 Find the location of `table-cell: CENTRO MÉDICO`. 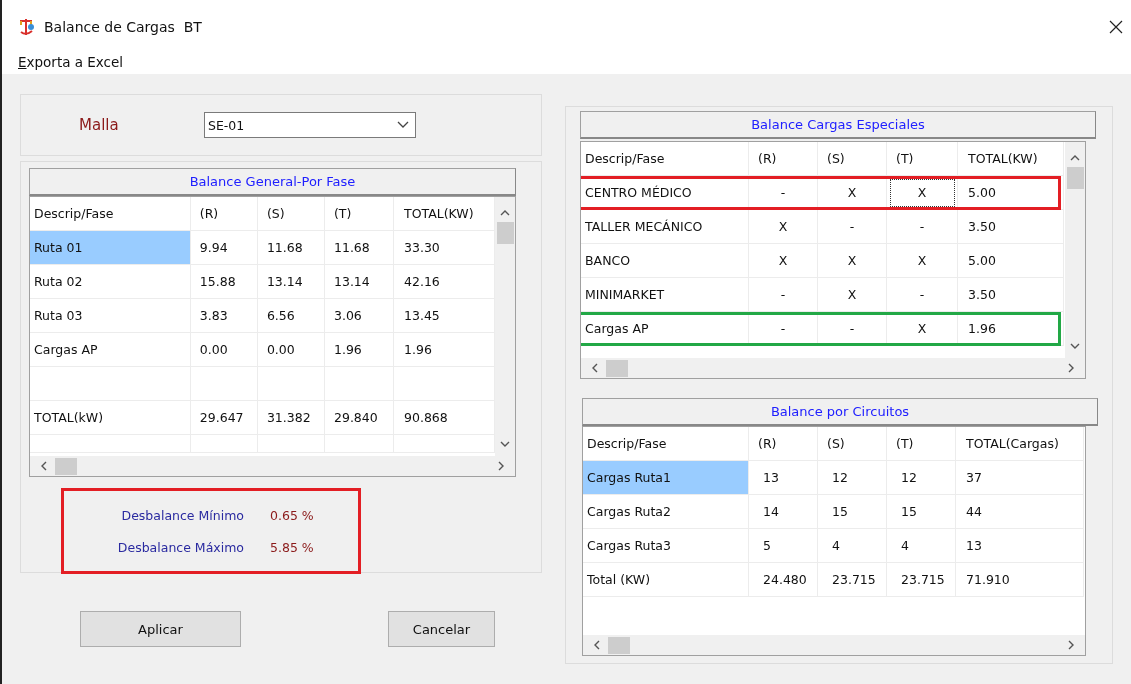

table-cell: CENTRO MÉDICO is located at coordinates (665, 193).